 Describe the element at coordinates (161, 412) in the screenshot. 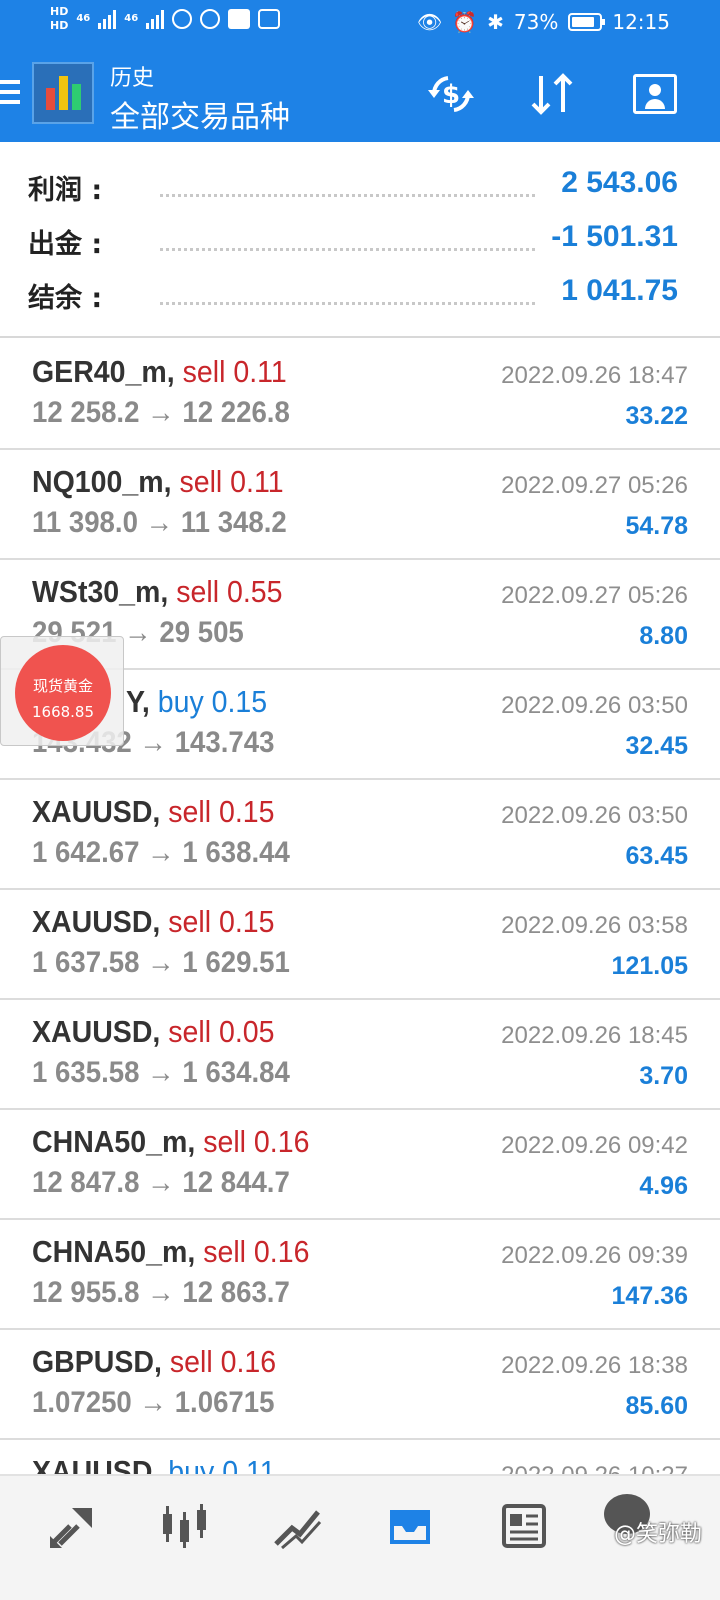

I see `deal-prices: 12 258.2 → 12 226.8` at that location.